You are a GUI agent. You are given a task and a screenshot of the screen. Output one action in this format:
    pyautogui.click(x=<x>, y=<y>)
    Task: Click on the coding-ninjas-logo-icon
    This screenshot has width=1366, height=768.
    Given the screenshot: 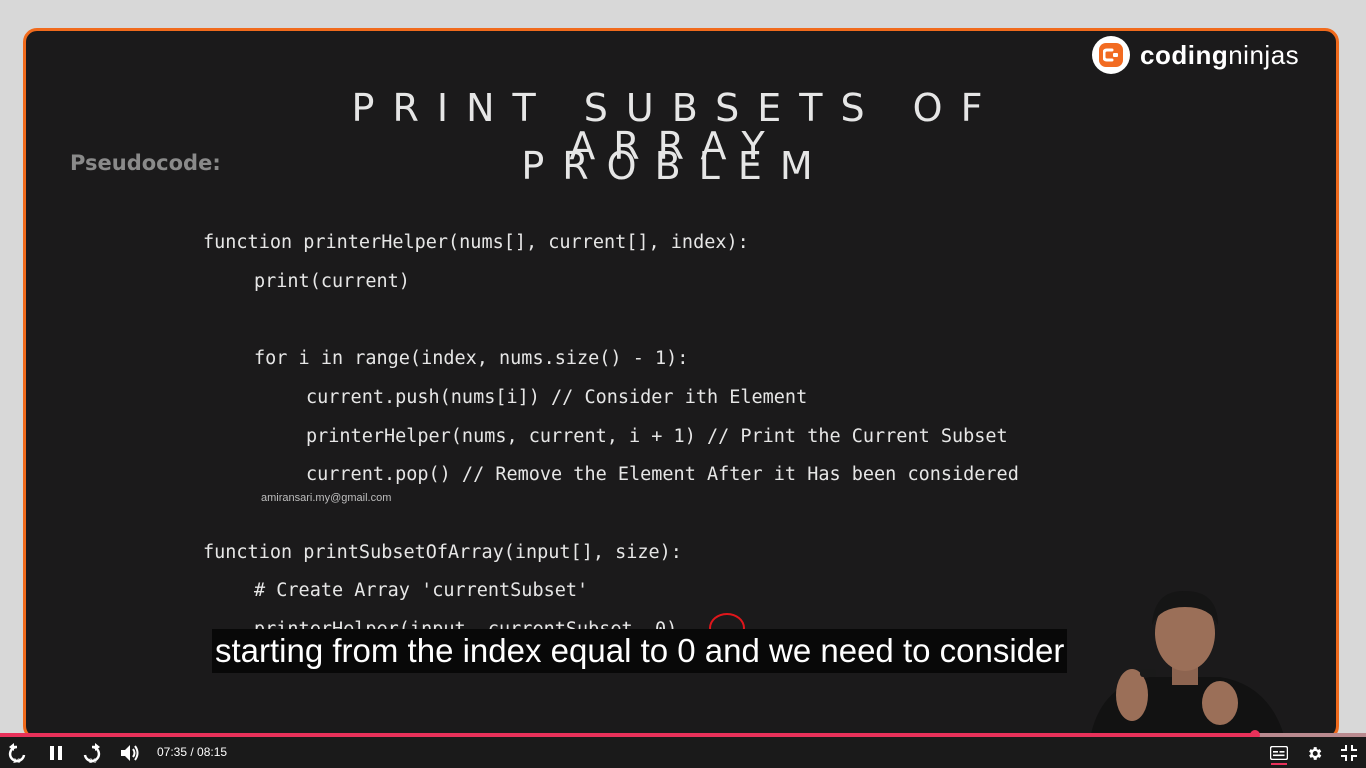 What is the action you would take?
    pyautogui.click(x=1111, y=55)
    